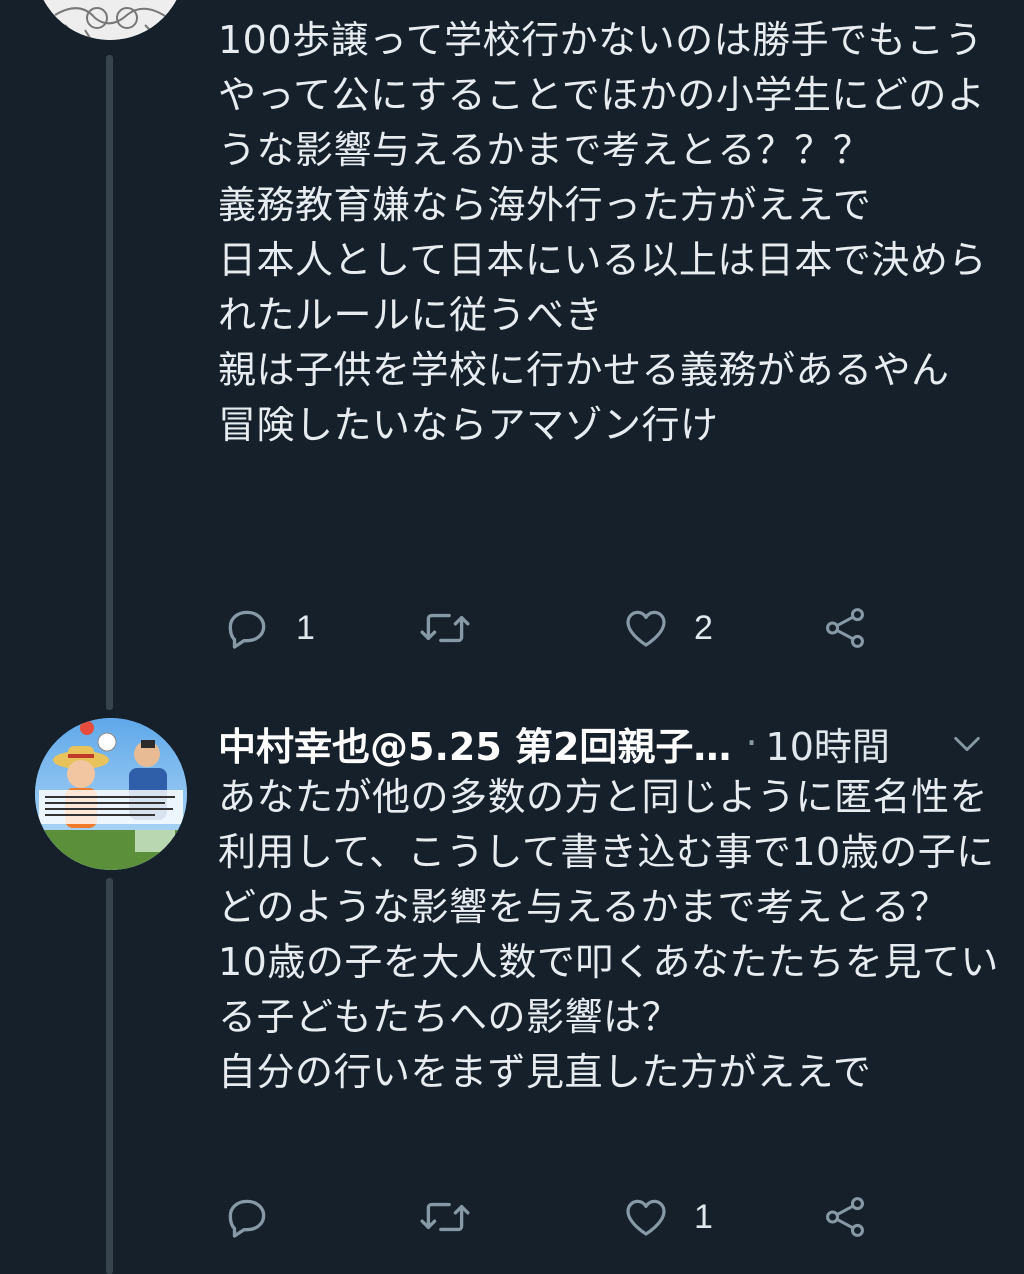  Describe the element at coordinates (558, 628) in the screenshot. I see `tweet-actions: 1 2` at that location.